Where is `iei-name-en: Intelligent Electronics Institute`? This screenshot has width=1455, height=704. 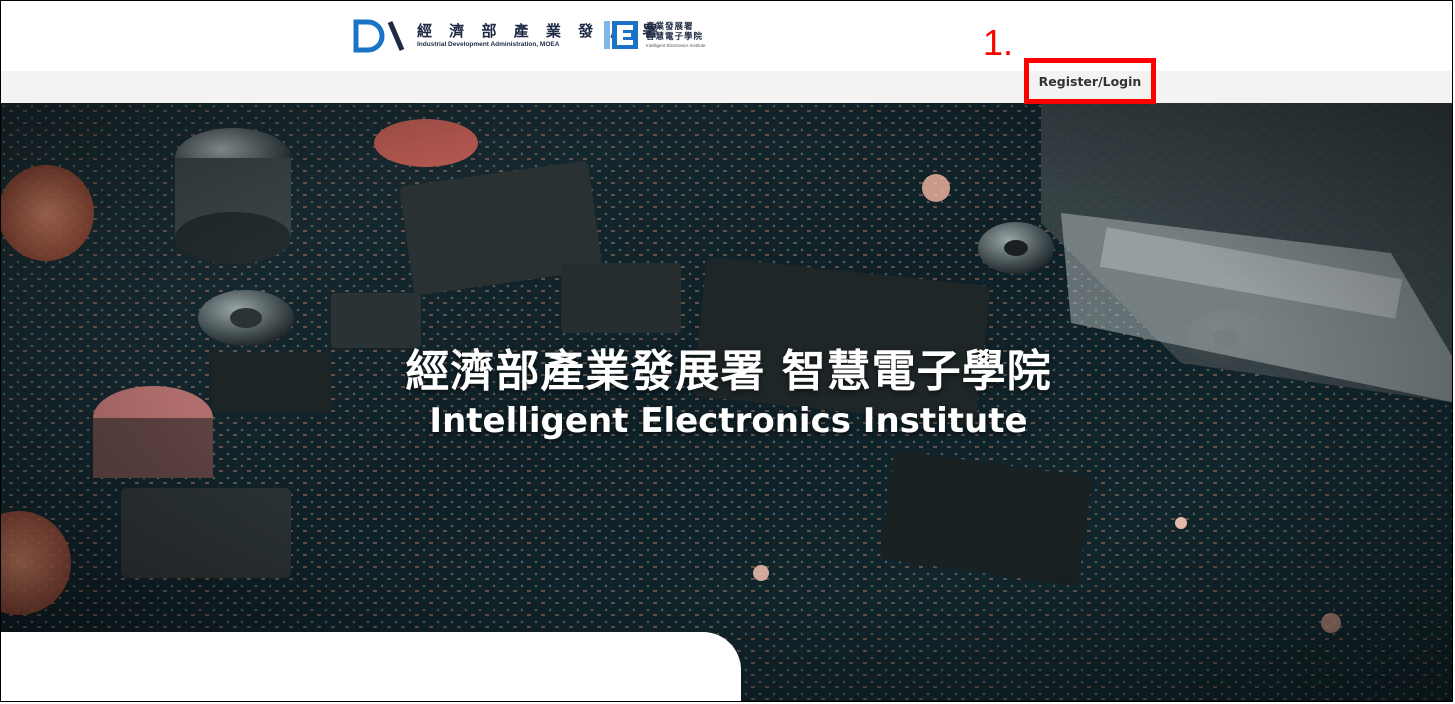
iei-name-en: Intelligent Electronics Institute is located at coordinates (676, 45).